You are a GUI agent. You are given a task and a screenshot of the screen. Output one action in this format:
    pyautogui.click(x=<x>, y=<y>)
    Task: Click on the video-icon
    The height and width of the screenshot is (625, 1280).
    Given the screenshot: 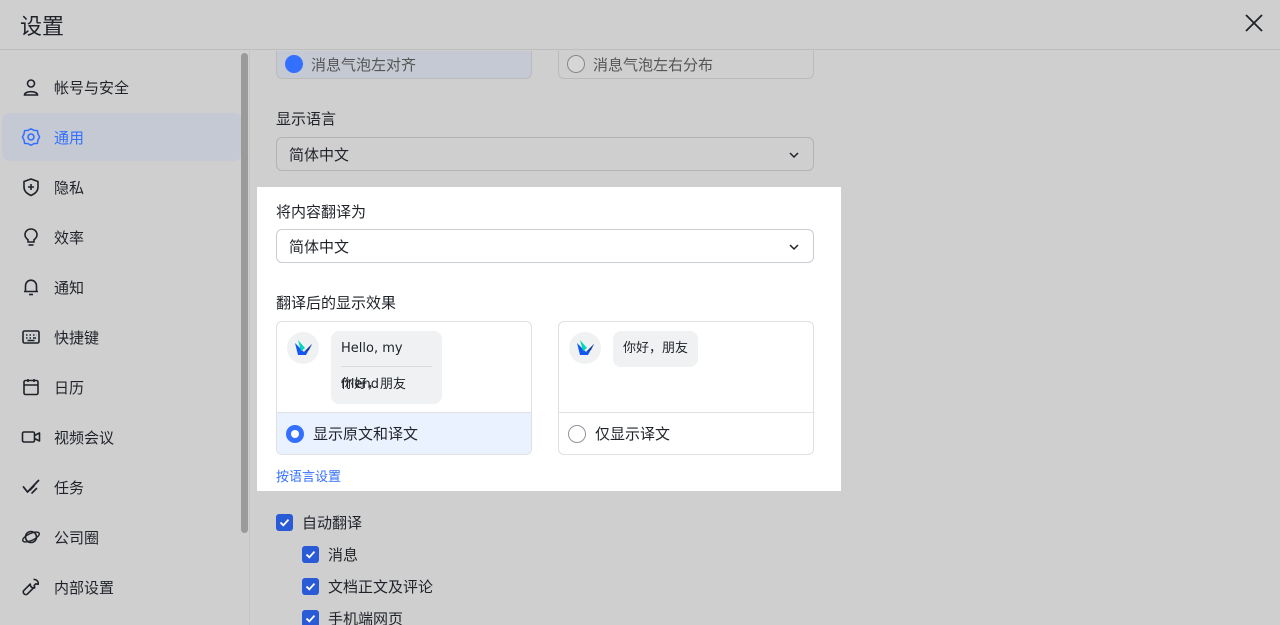 What is the action you would take?
    pyautogui.click(x=31, y=437)
    